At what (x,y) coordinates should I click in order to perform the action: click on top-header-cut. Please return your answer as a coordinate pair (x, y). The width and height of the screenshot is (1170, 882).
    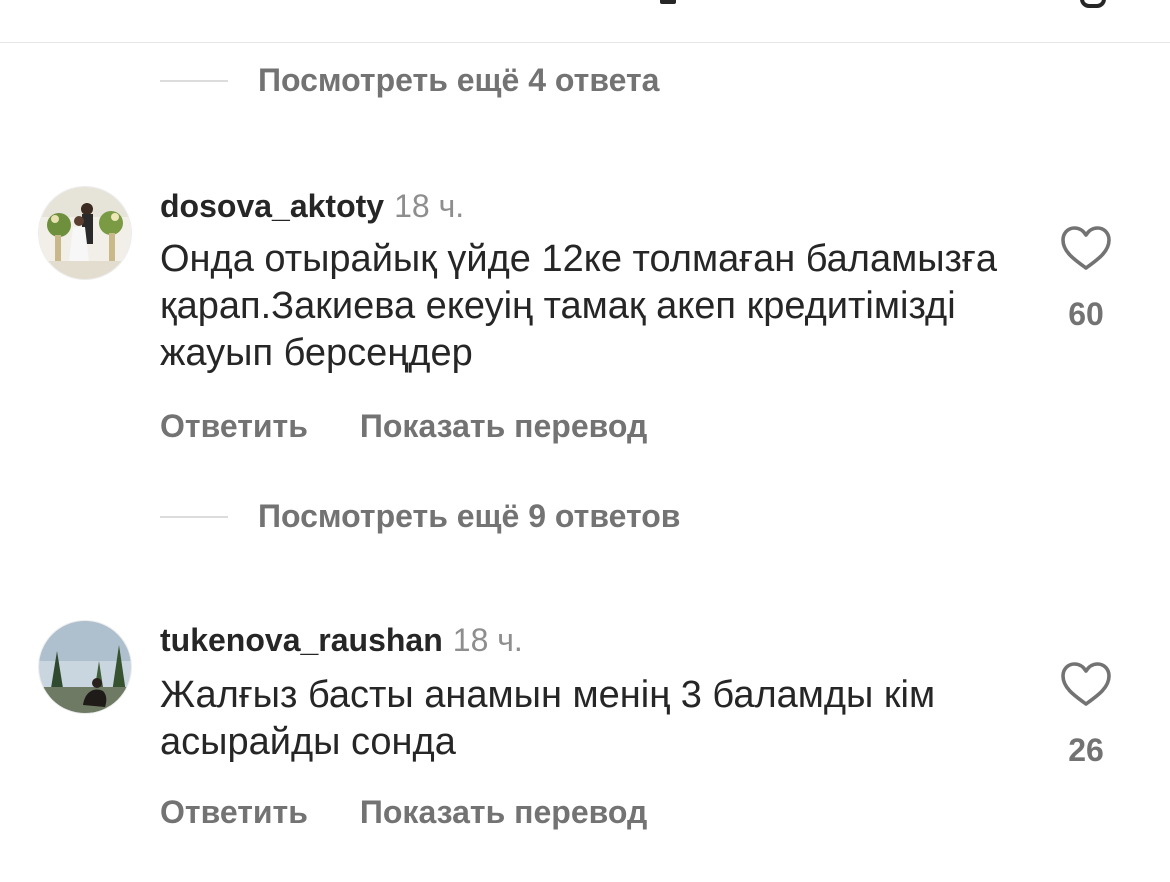
    Looking at the image, I should click on (585, 21).